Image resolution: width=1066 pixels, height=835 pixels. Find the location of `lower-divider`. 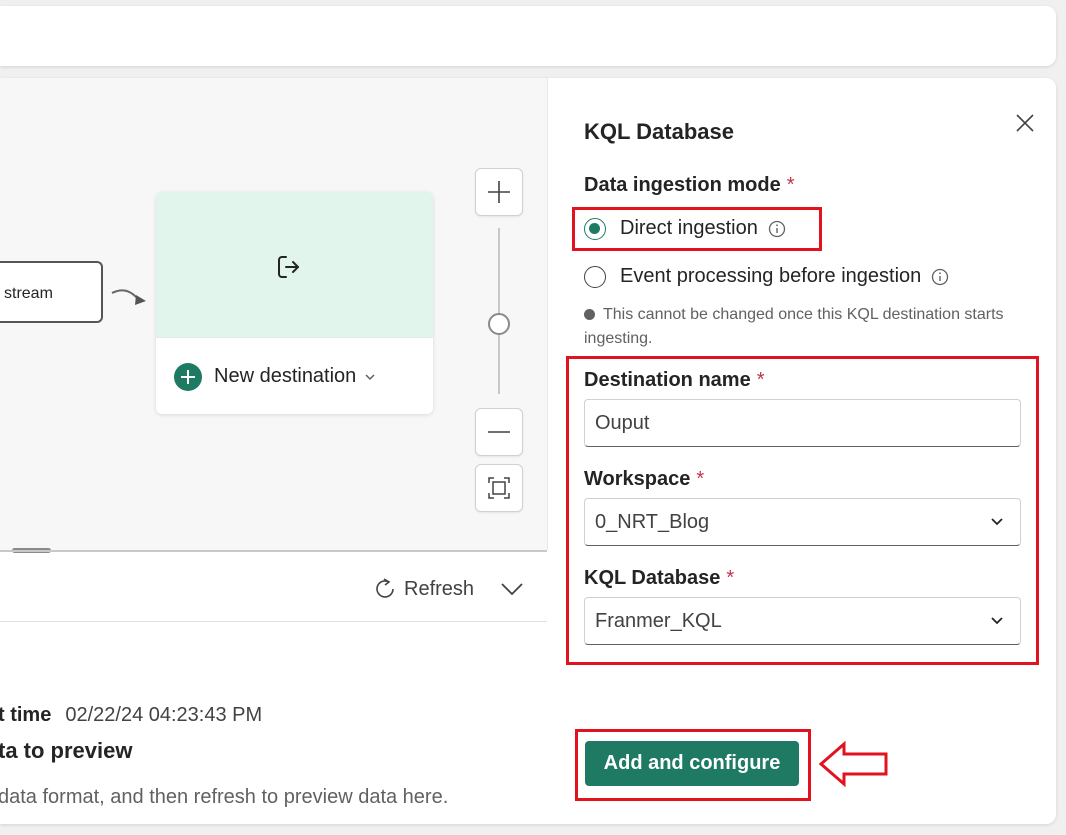

lower-divider is located at coordinates (273, 621).